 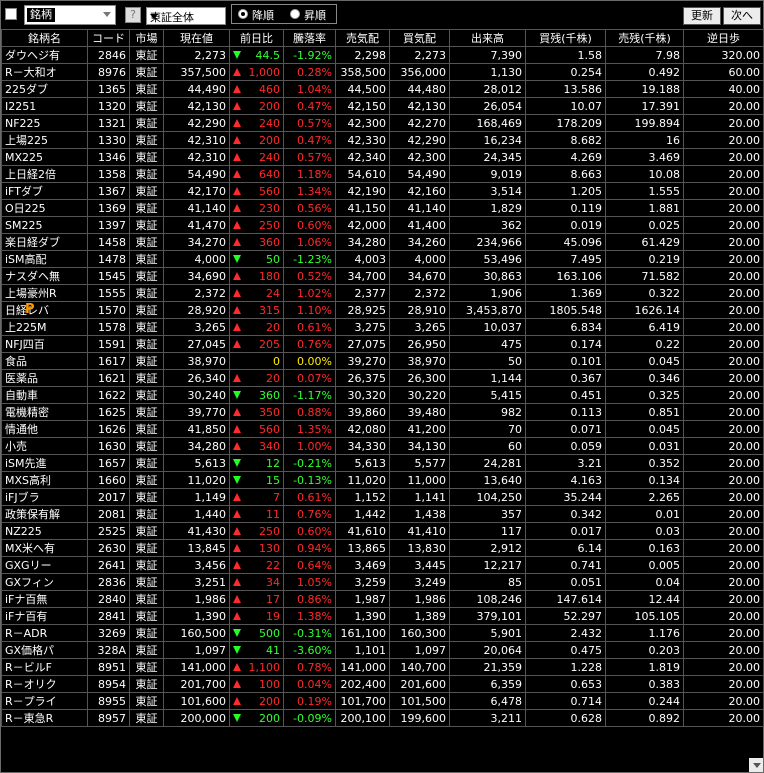 I want to click on margin-sell-cell: 0.492, so click(x=644, y=72).